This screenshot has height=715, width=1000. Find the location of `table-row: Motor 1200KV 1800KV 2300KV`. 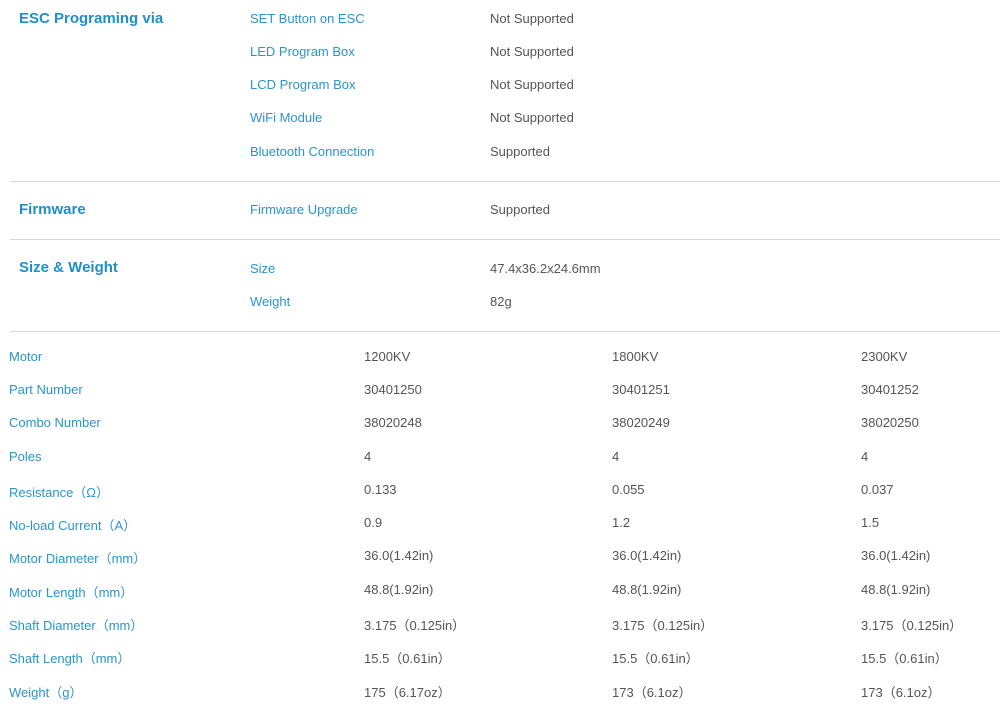

table-row: Motor 1200KV 1800KV 2300KV is located at coordinates (500, 365).